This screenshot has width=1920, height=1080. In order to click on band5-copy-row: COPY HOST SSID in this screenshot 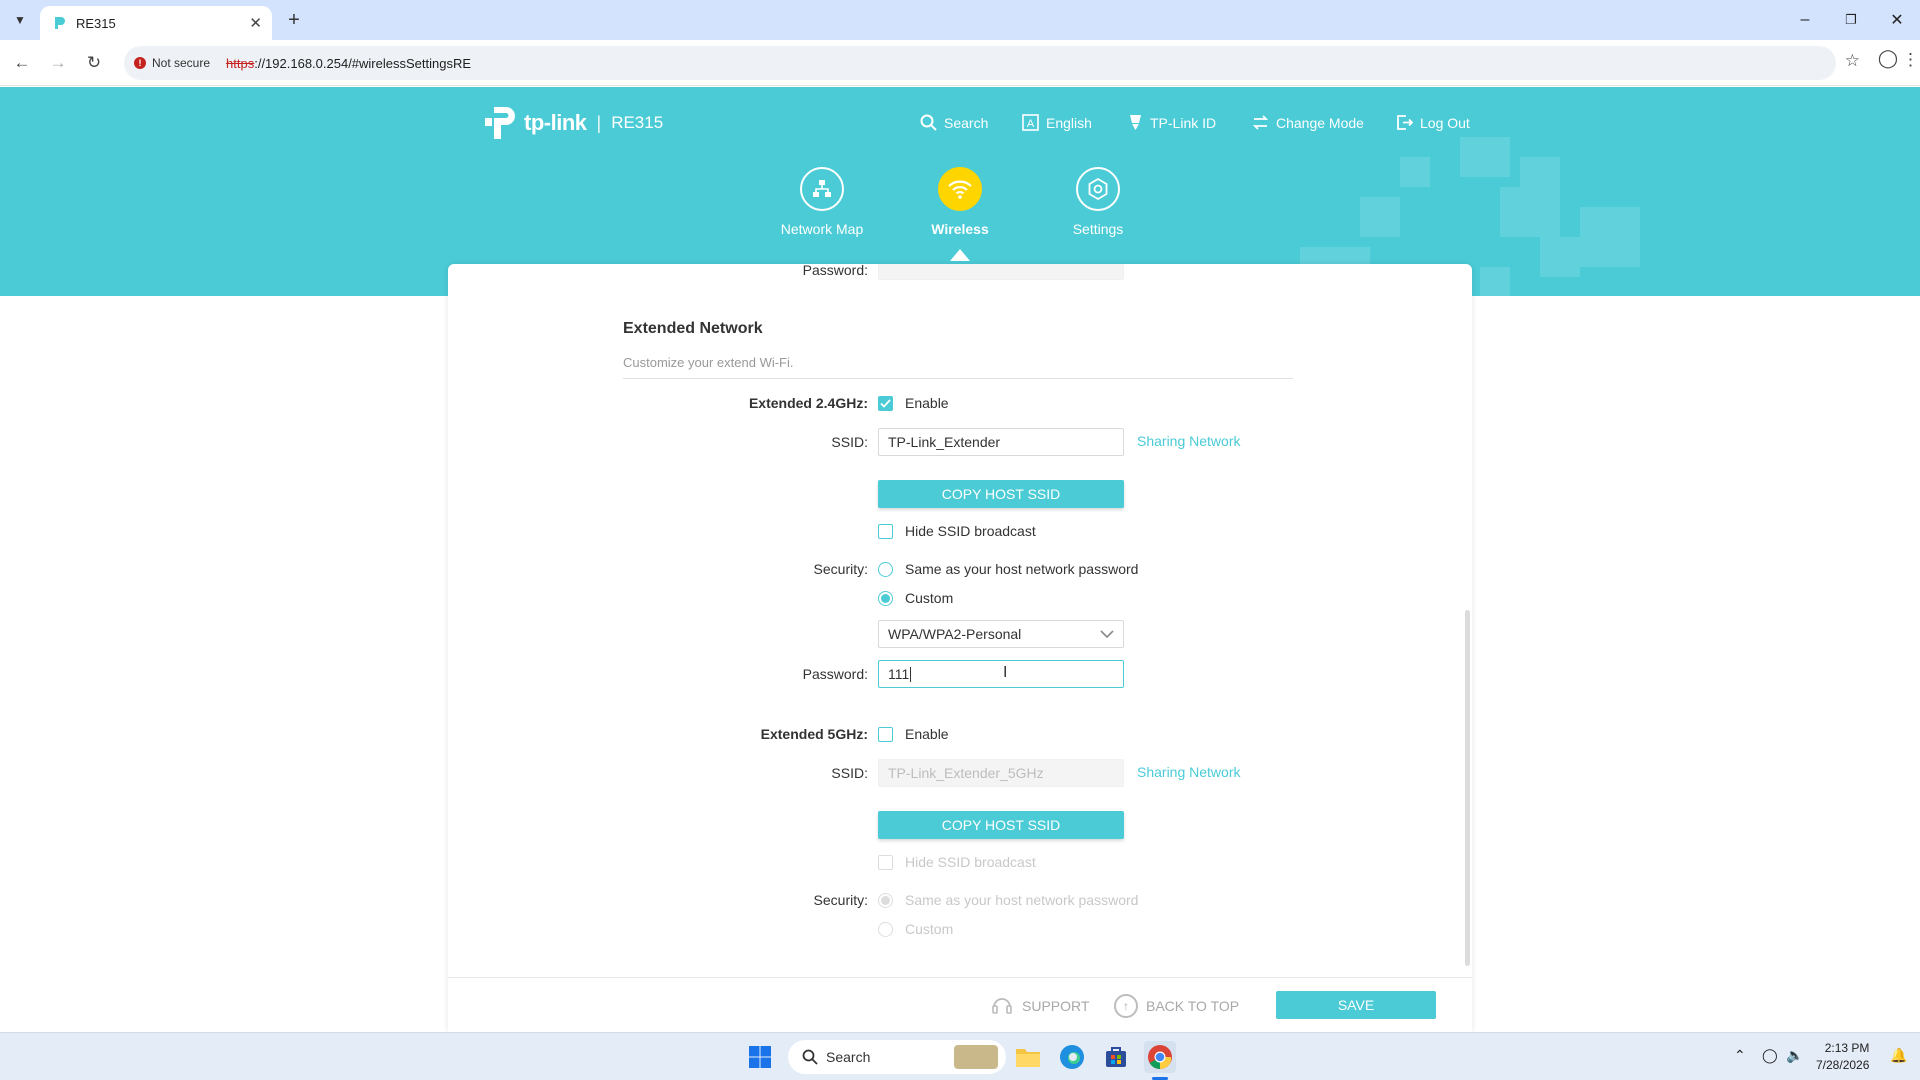, I will do `click(960, 825)`.